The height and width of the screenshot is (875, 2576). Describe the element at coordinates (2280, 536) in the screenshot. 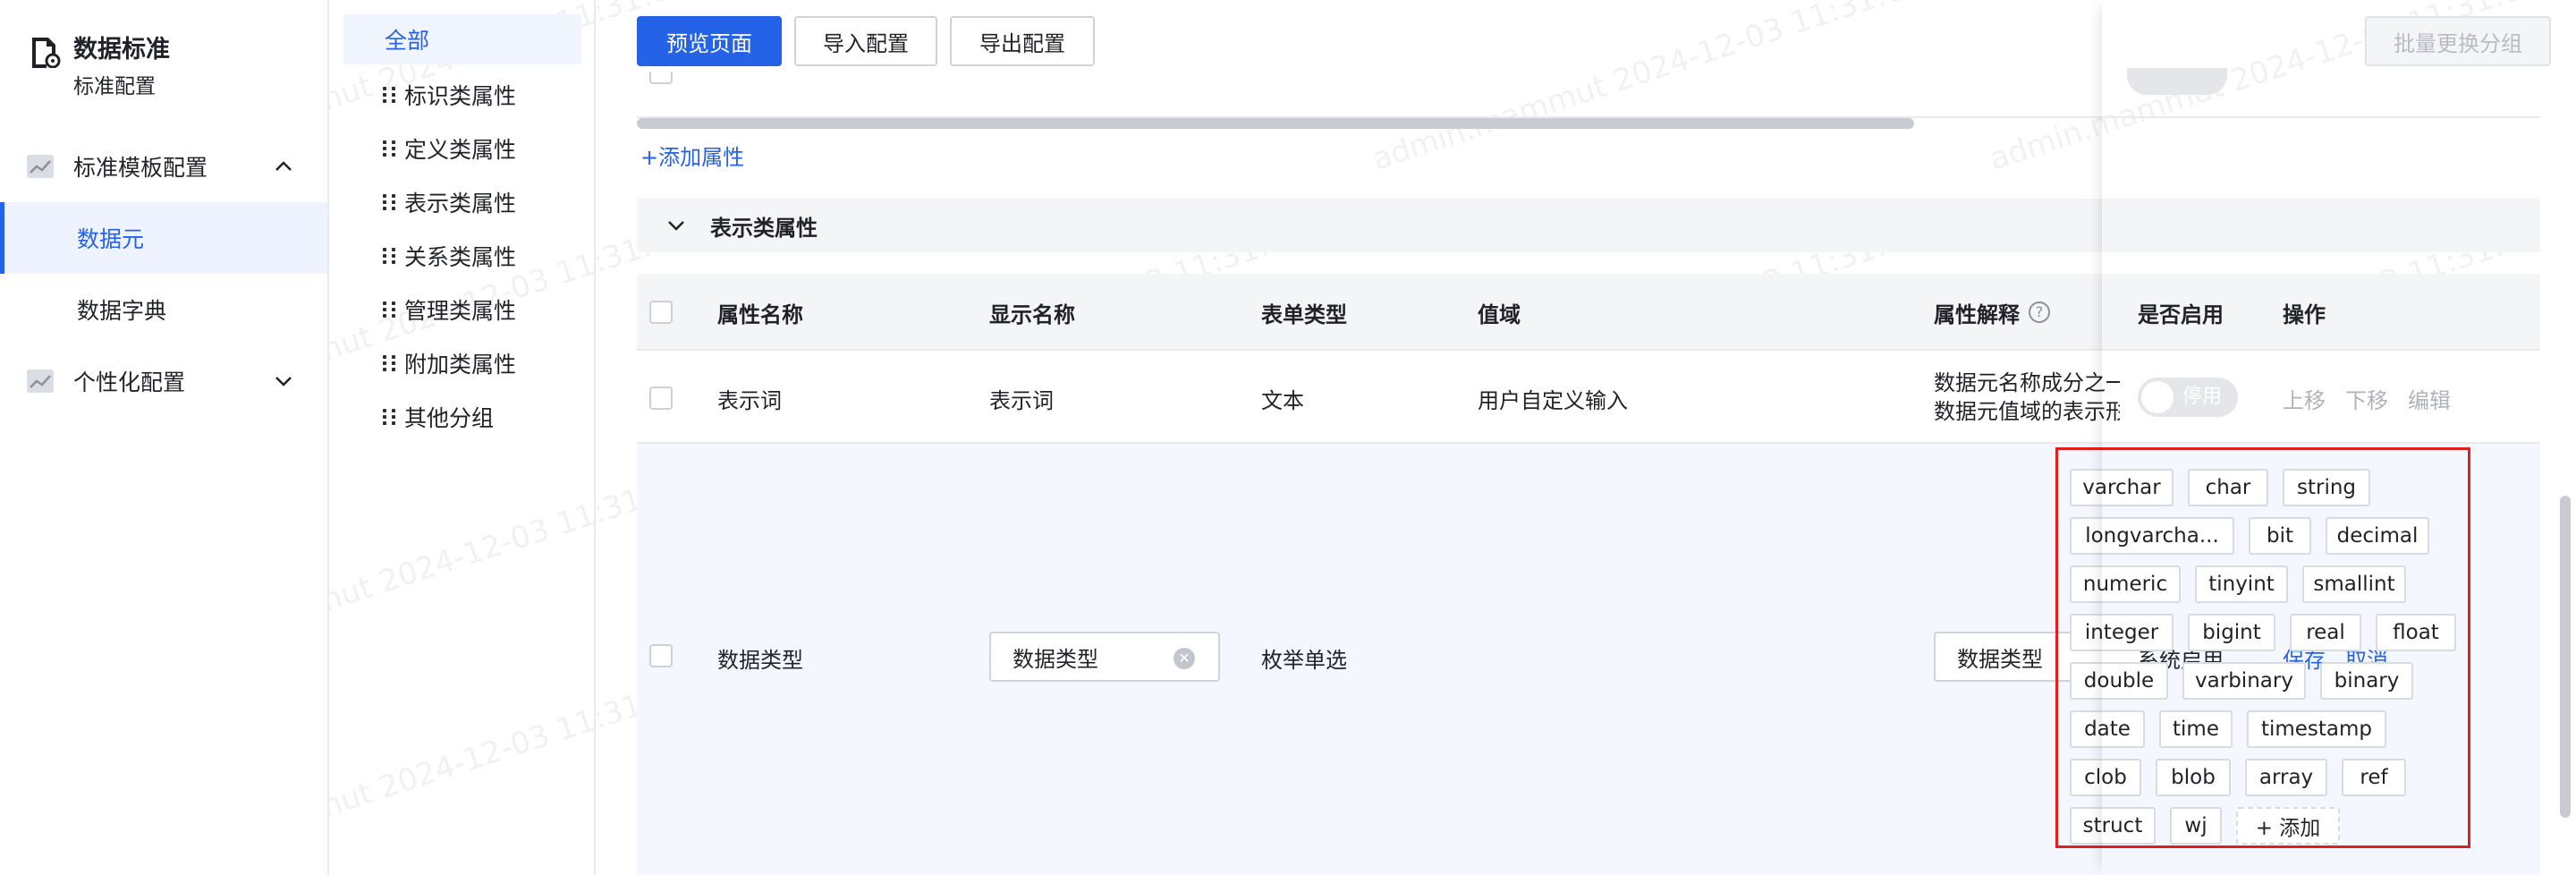

I see `value-tag: bit` at that location.